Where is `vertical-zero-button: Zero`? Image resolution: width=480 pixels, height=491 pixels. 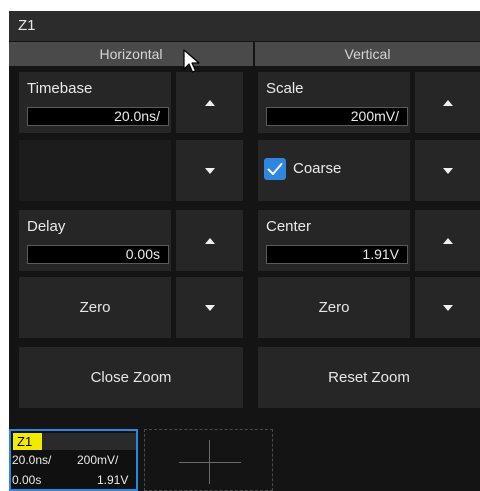
vertical-zero-button: Zero is located at coordinates (334, 307).